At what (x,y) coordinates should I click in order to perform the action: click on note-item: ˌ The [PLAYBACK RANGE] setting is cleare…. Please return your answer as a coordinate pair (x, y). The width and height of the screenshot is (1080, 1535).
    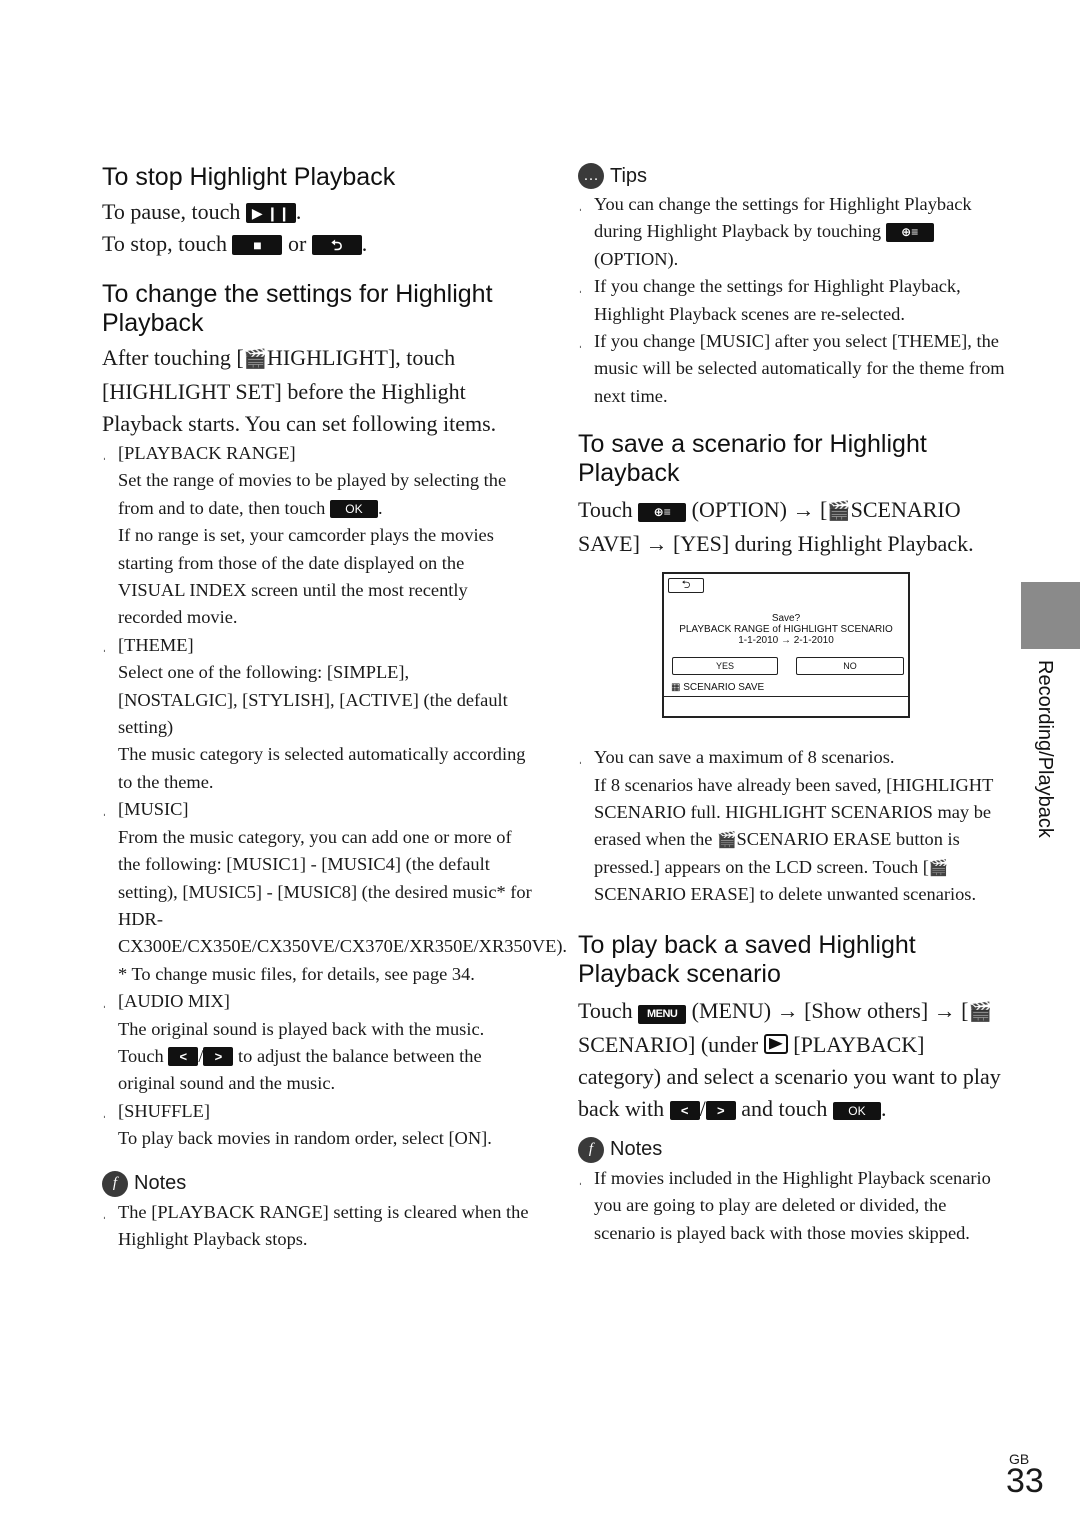
    Looking at the image, I should click on (317, 1226).